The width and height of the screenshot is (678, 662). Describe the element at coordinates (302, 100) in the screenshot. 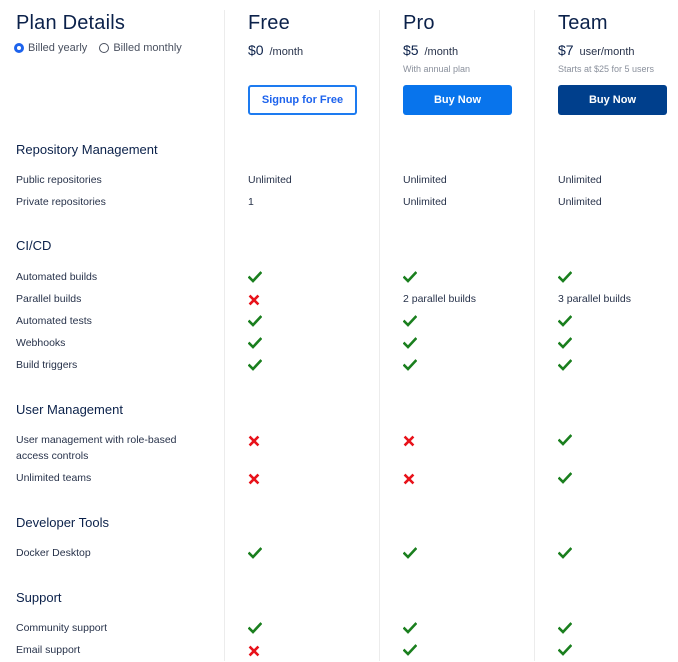

I see `signup-free-button: Signup for Free` at that location.